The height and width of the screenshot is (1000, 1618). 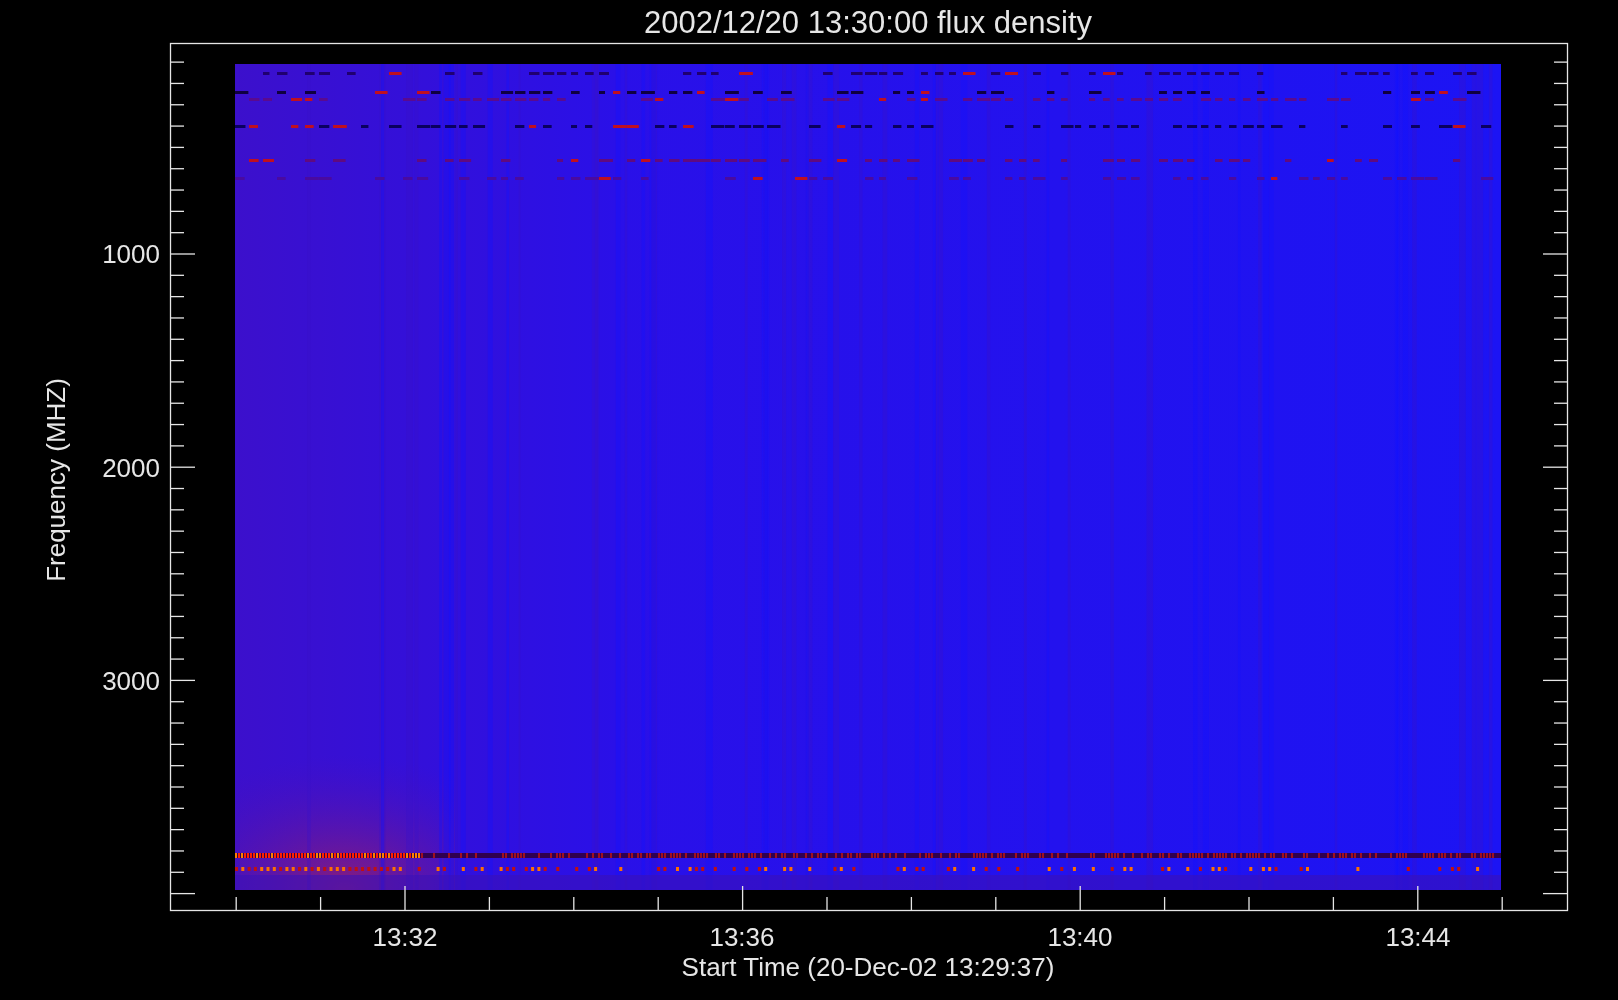 What do you see at coordinates (131, 680) in the screenshot?
I see `y-tick-label: 3000` at bounding box center [131, 680].